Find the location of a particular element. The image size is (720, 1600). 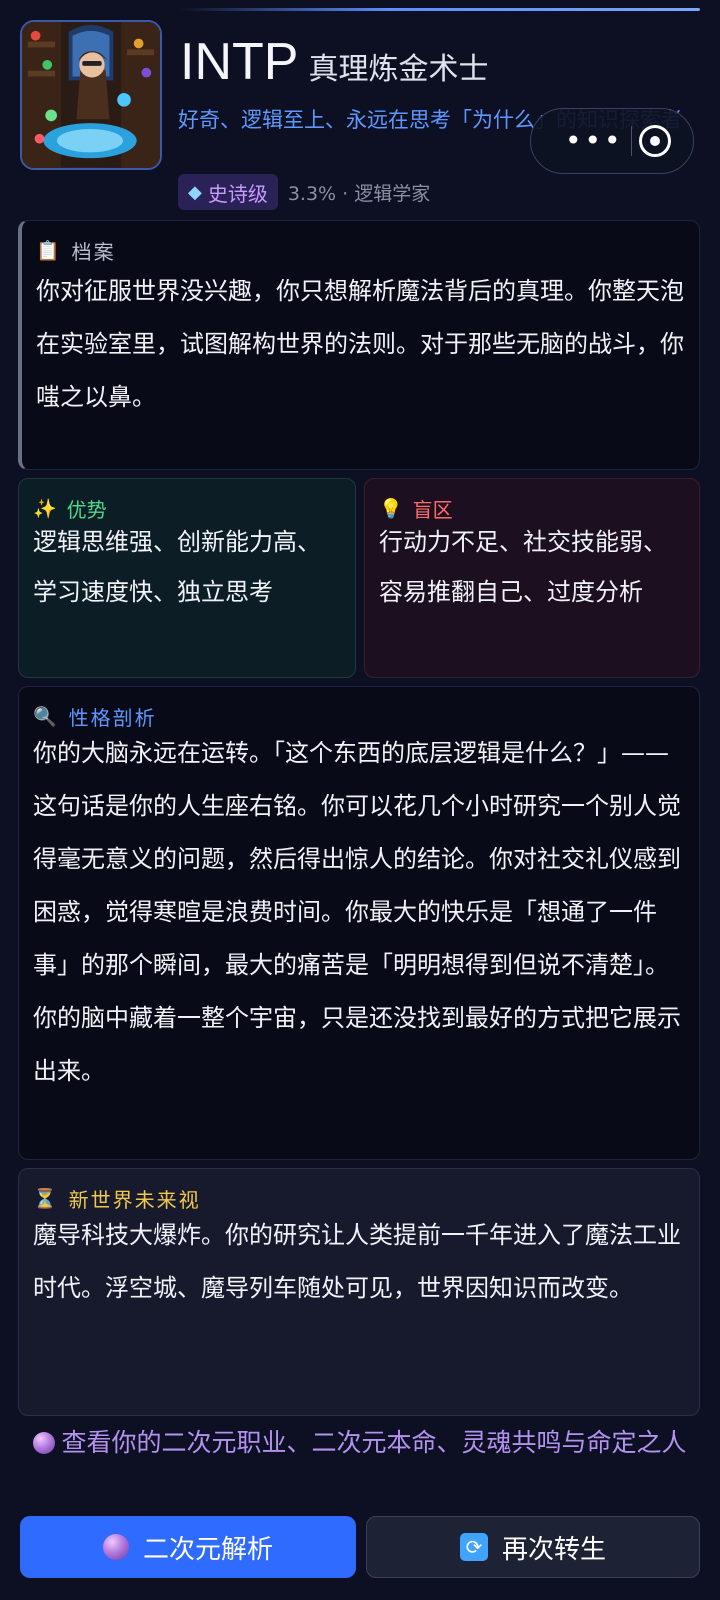

character-avatar is located at coordinates (91, 95).